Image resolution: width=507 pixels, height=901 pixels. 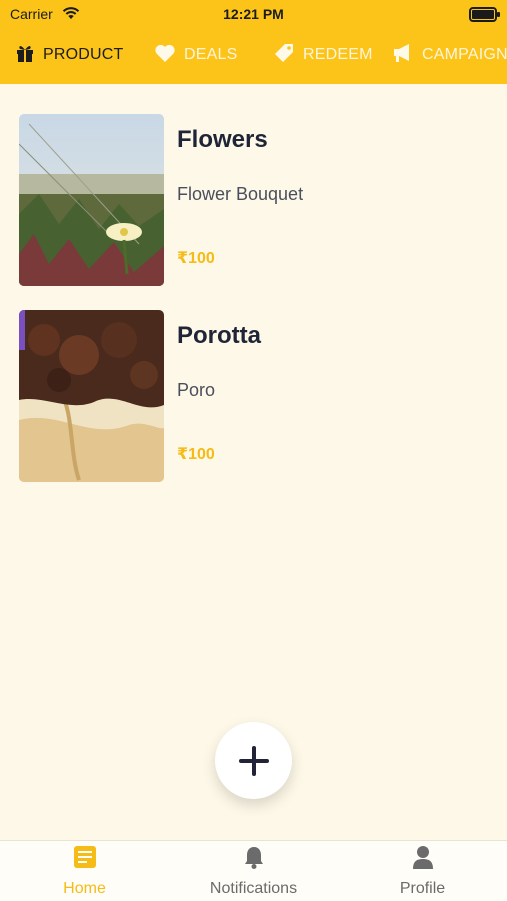 I want to click on nav-home-label: Home, so click(x=84, y=888).